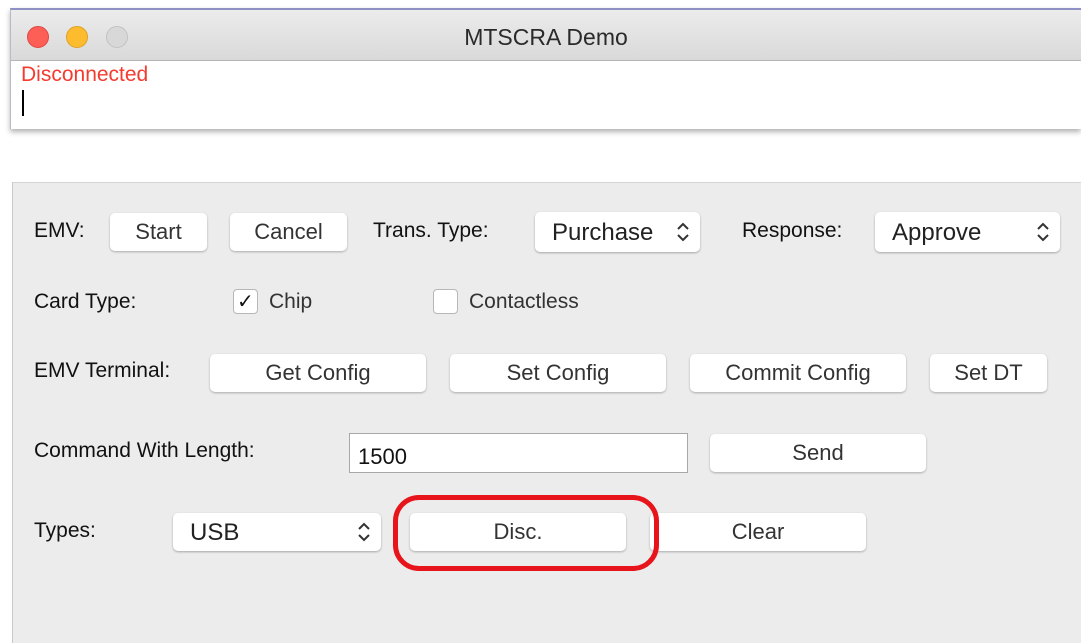 The height and width of the screenshot is (643, 1081). What do you see at coordinates (23, 103) in the screenshot?
I see `text-cursor` at bounding box center [23, 103].